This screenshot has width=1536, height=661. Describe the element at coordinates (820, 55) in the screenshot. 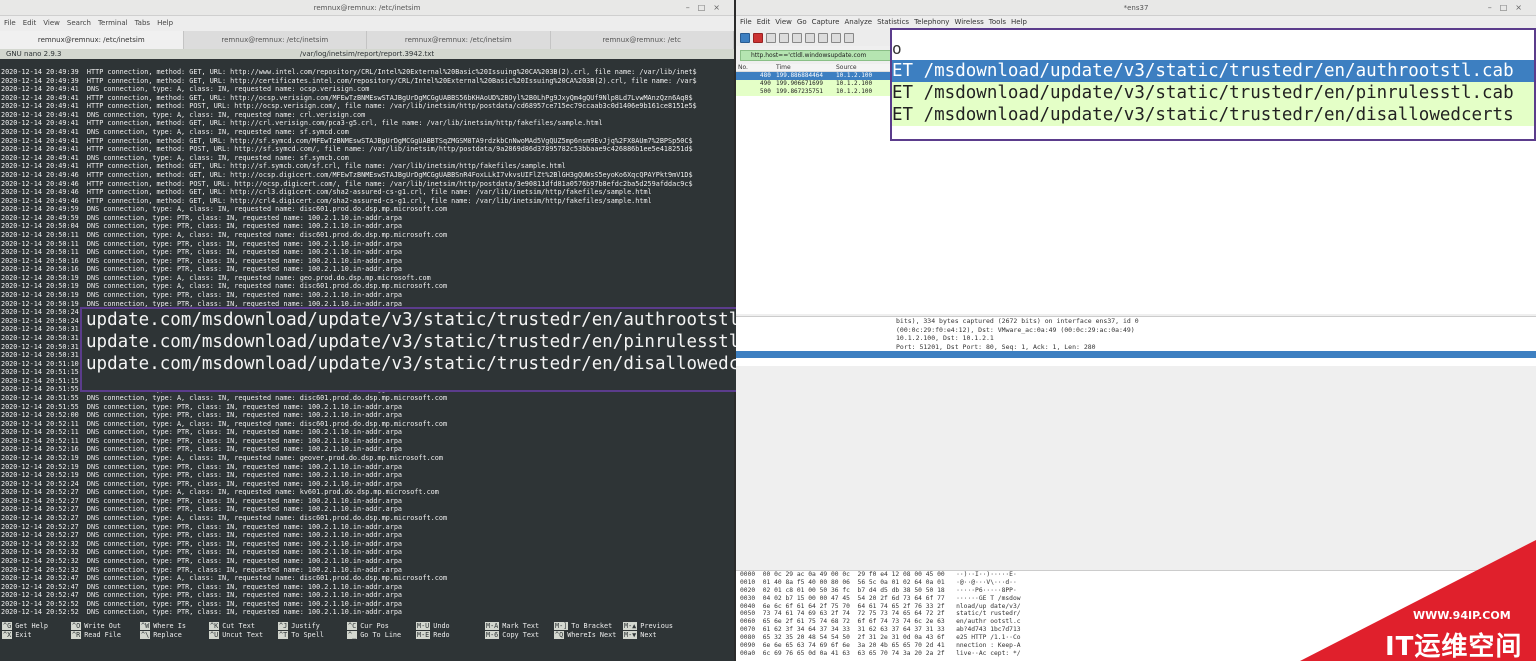

I see `display-filter-input: http.host=='ctldl.windowsupdate.com` at that location.